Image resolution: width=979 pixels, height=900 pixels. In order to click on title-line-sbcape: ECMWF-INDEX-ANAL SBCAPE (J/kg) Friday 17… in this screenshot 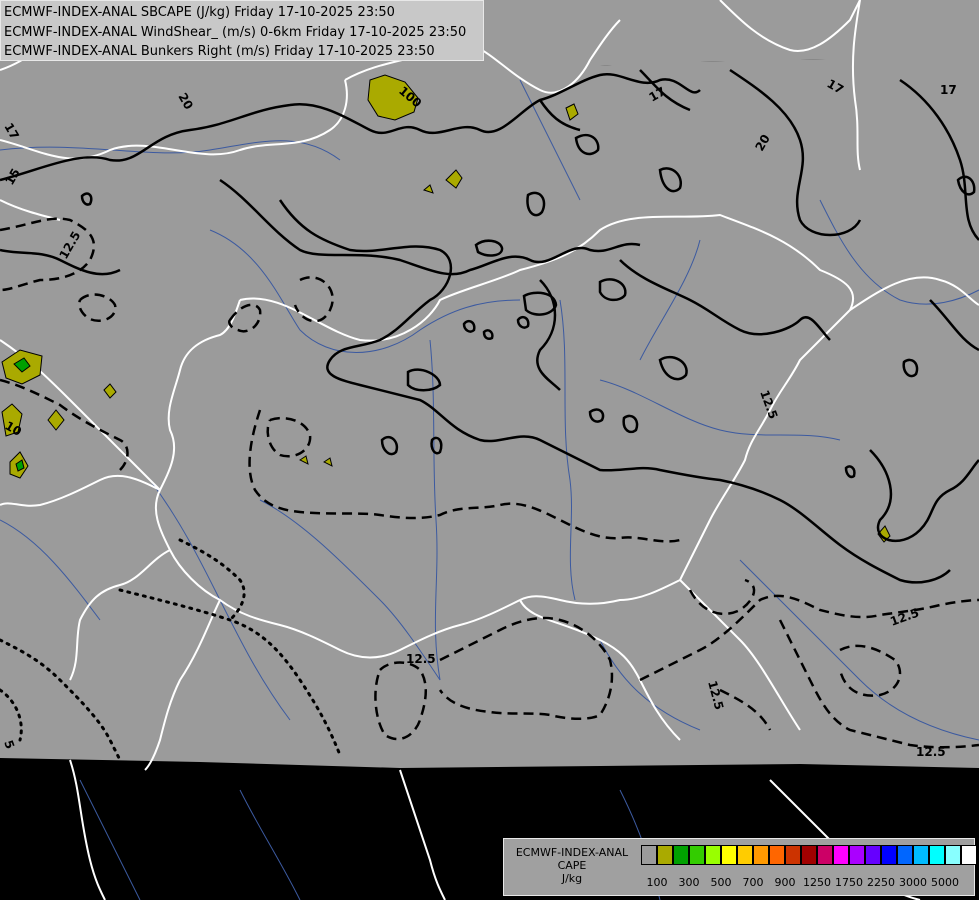, I will do `click(199, 12)`.